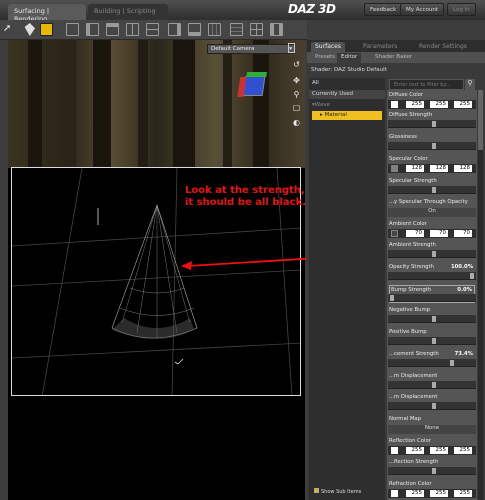 This screenshot has height=500, width=485. I want to click on list-item-currently-used: Currently Used, so click(347, 94).